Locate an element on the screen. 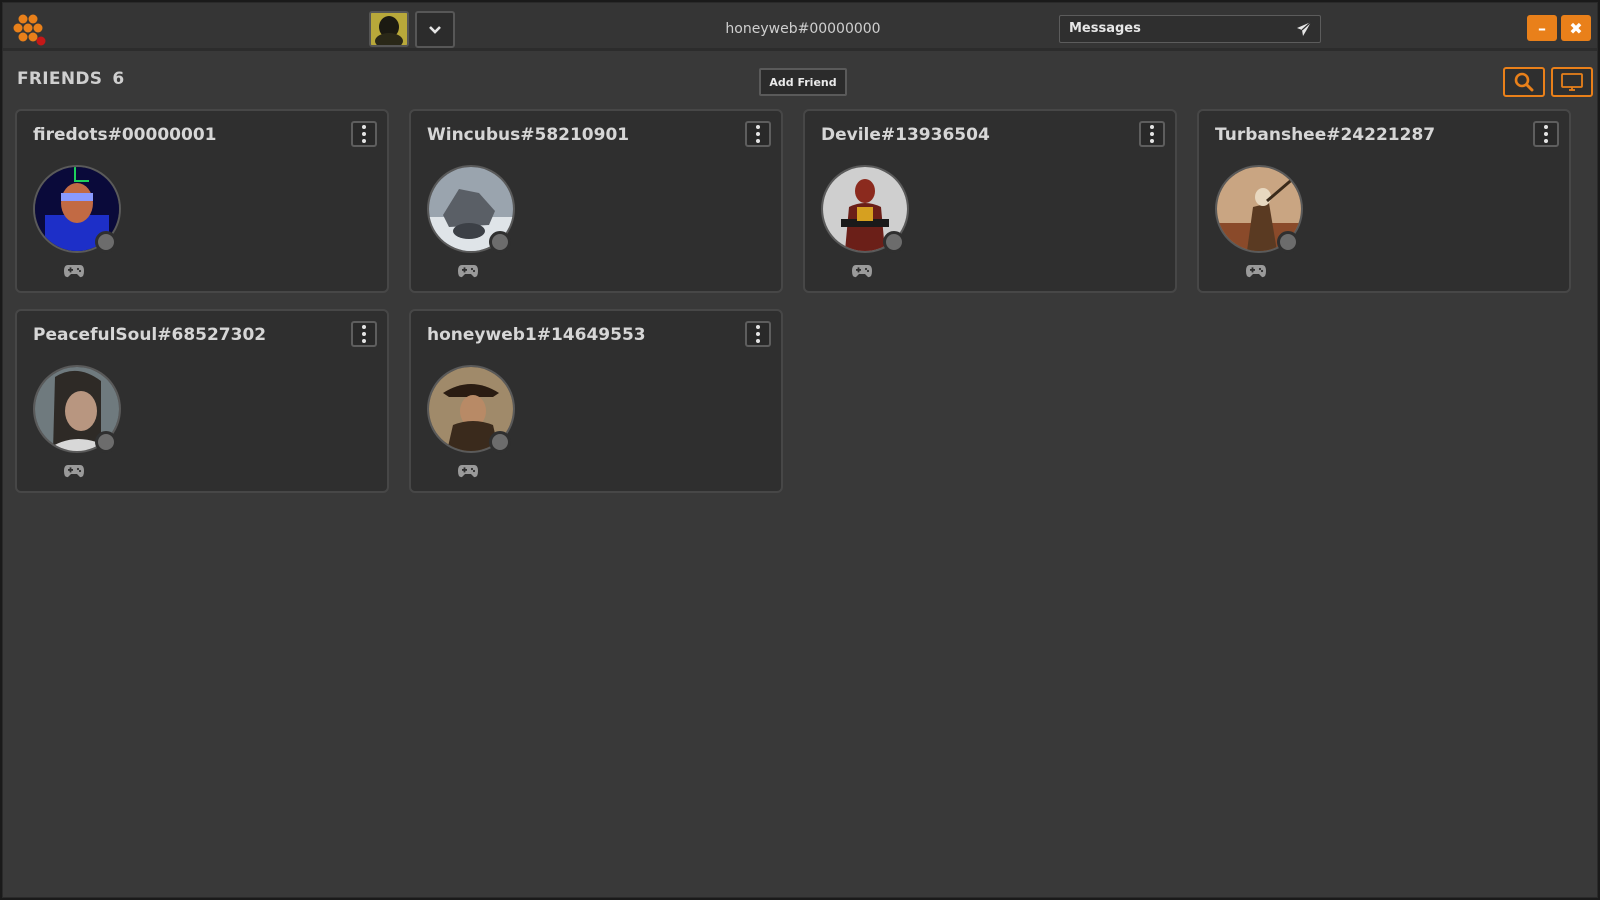  profile-dropdown-button is located at coordinates (435, 29).